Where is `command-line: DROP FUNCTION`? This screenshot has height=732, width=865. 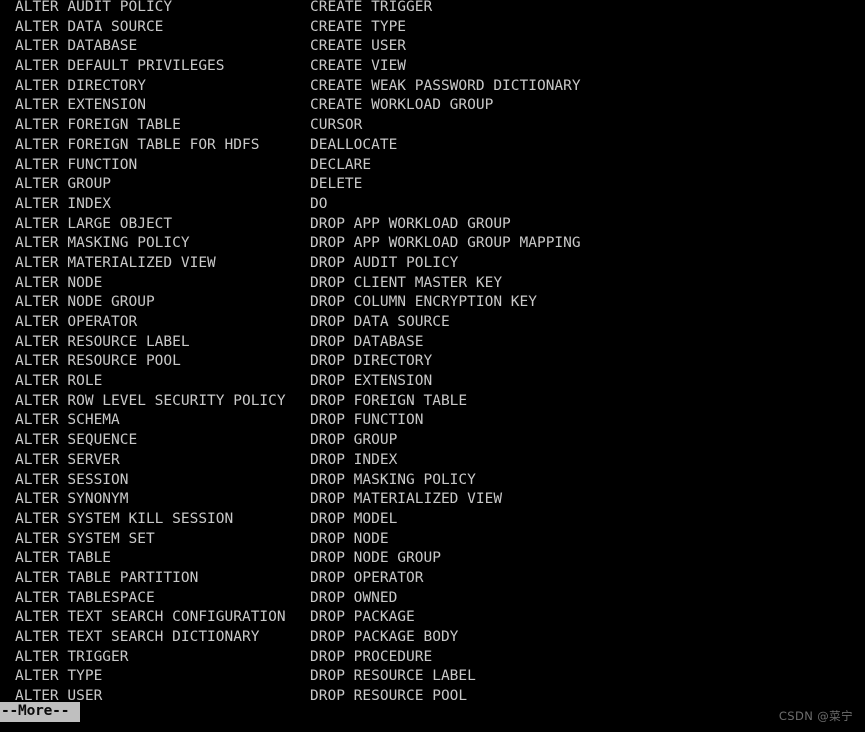 command-line: DROP FUNCTION is located at coordinates (367, 420).